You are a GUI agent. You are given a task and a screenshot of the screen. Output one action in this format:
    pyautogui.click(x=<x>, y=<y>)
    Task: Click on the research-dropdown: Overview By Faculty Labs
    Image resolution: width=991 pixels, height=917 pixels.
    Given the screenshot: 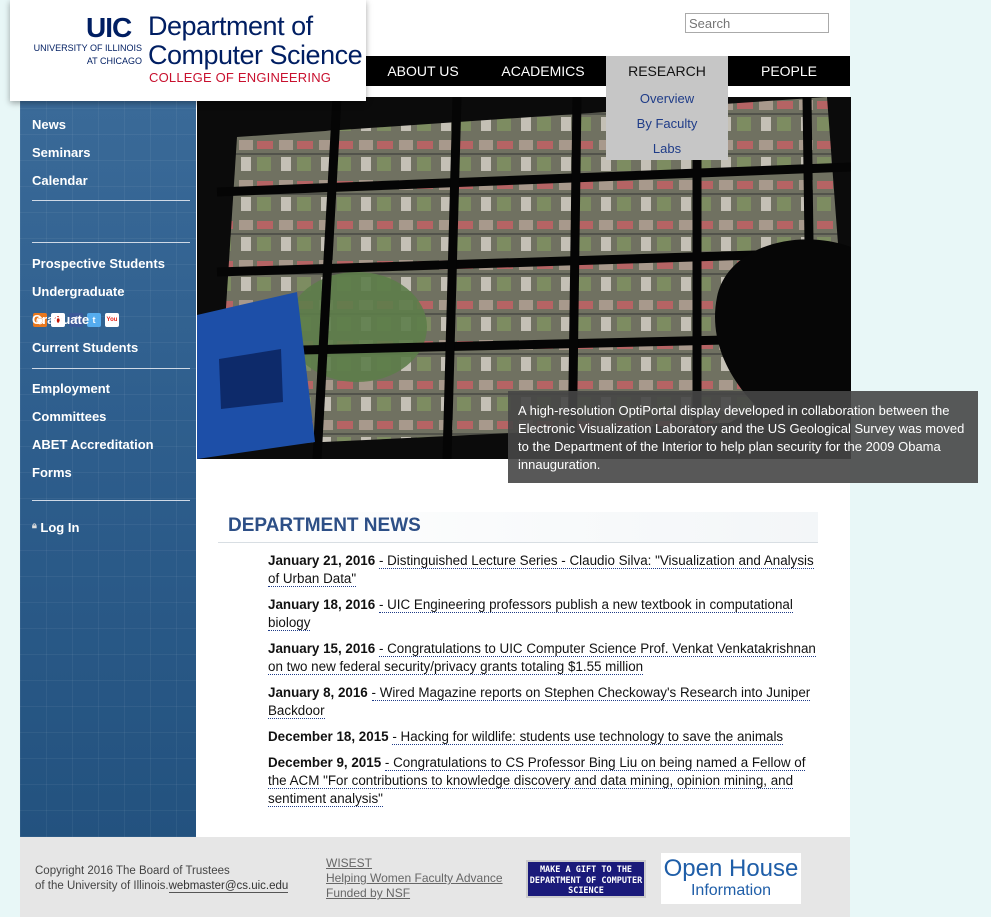 What is the action you would take?
    pyautogui.click(x=667, y=123)
    